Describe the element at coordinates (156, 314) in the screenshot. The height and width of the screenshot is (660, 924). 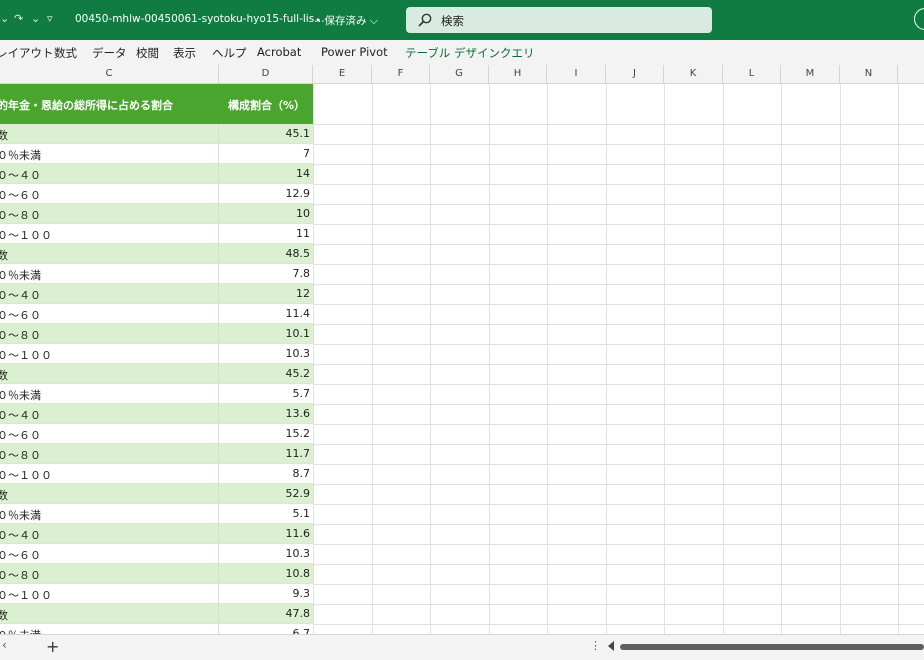
I see `table-row: ４０～６０ 11.4` at that location.